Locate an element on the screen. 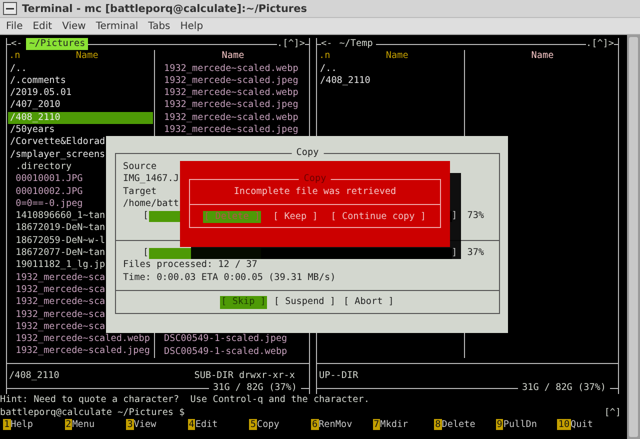  dialog-button: [ Suspend ] is located at coordinates (304, 302).